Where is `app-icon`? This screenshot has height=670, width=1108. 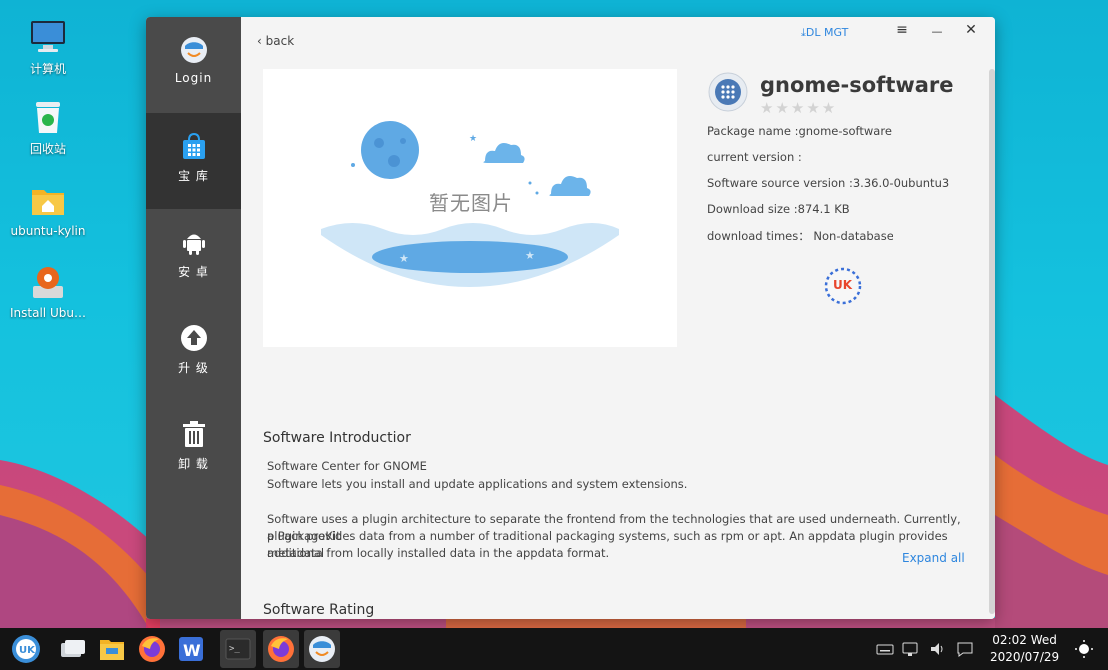
app-icon is located at coordinates (728, 92).